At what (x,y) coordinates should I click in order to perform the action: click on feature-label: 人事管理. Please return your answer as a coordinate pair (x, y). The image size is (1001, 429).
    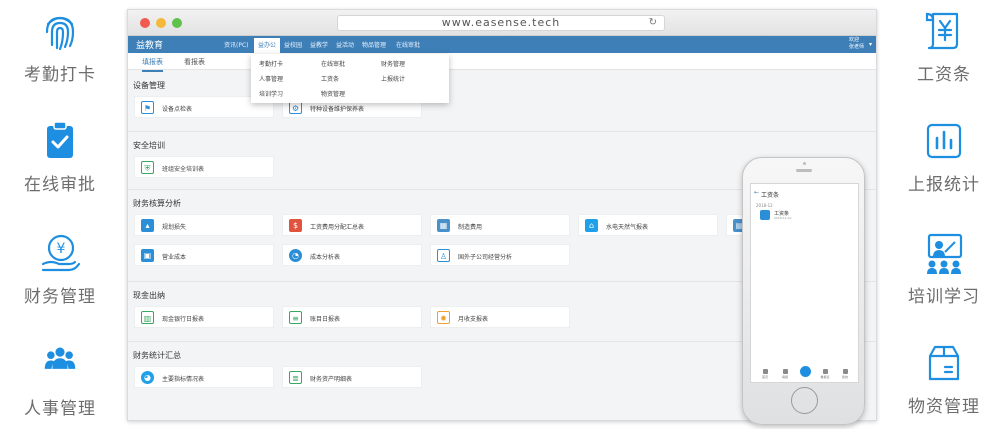
    Looking at the image, I should click on (60, 409).